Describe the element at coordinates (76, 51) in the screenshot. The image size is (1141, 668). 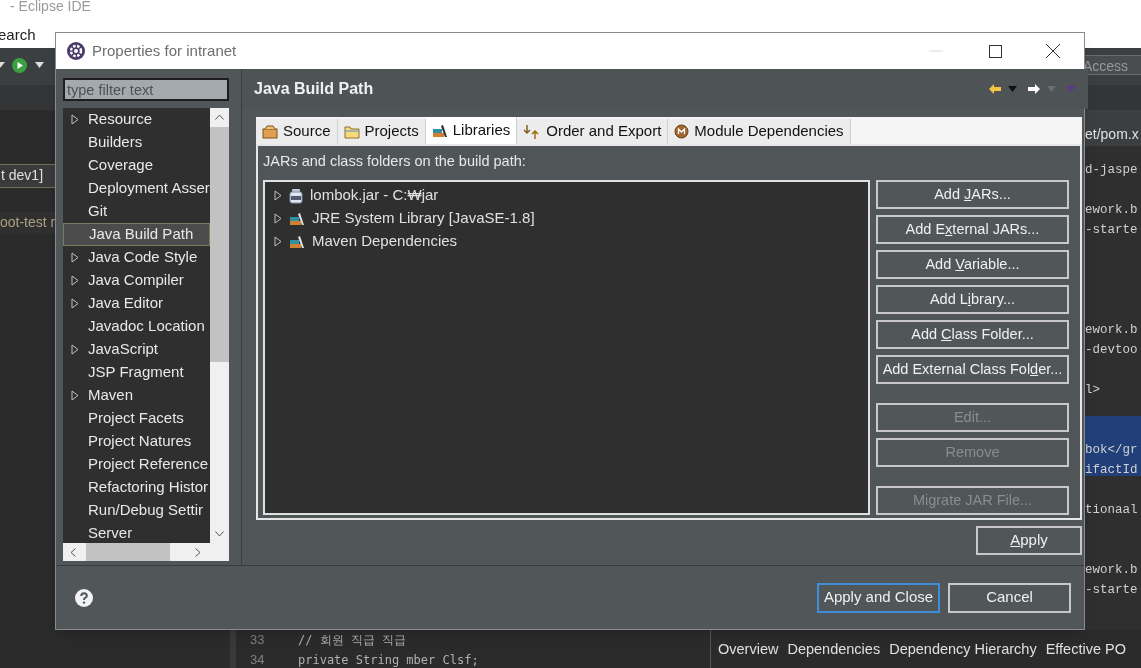
I see `gear-icon` at that location.